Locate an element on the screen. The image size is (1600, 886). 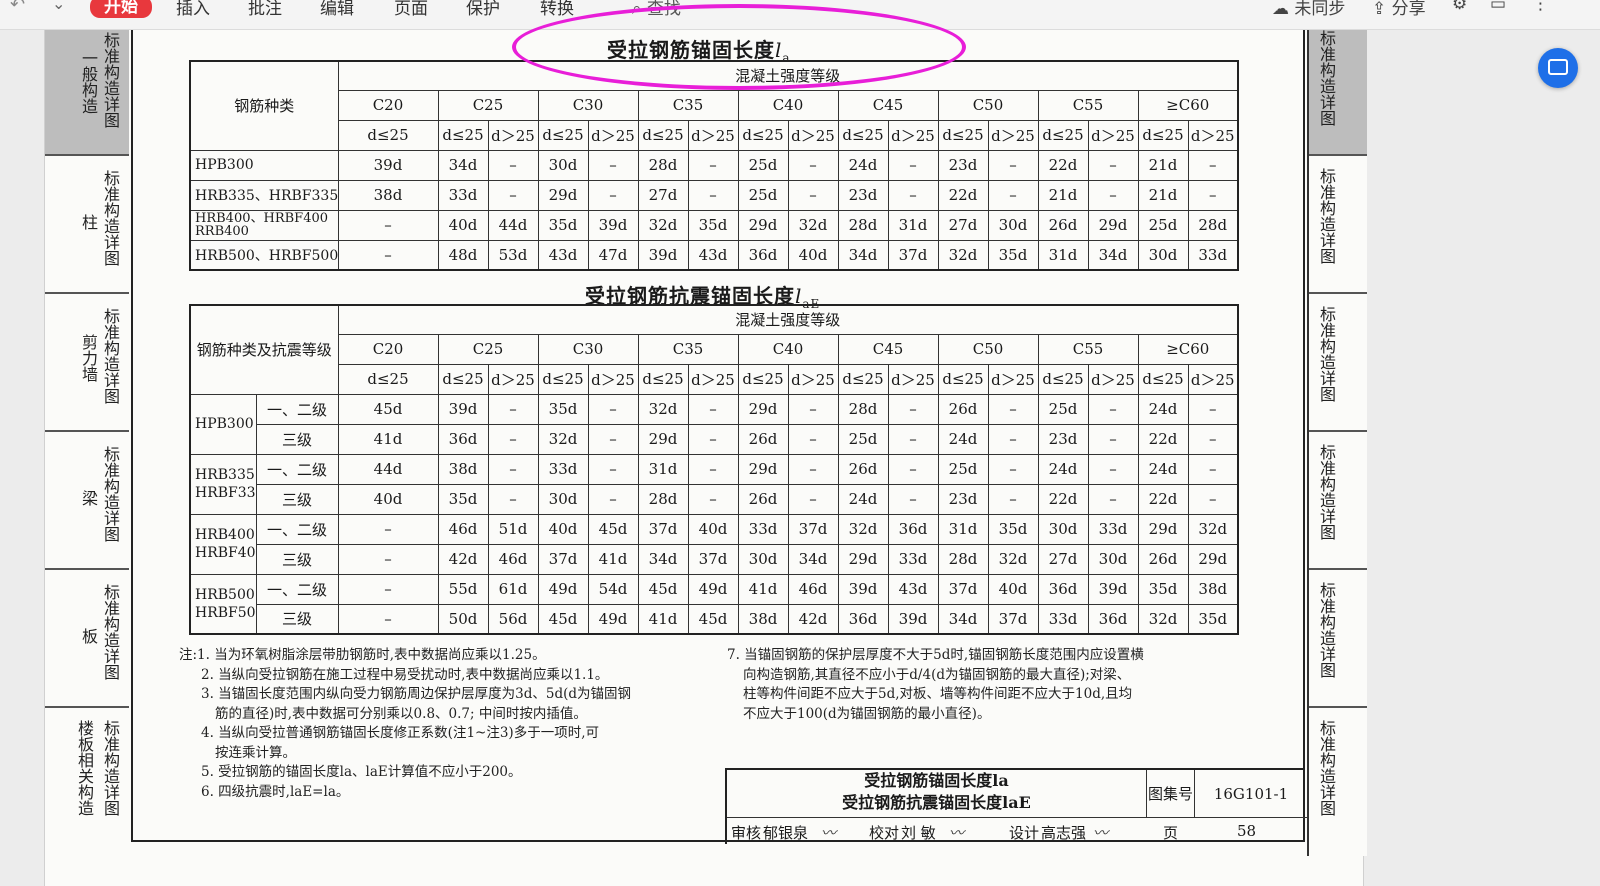
settings-icon: ⚙ is located at coordinates (1459, 7).